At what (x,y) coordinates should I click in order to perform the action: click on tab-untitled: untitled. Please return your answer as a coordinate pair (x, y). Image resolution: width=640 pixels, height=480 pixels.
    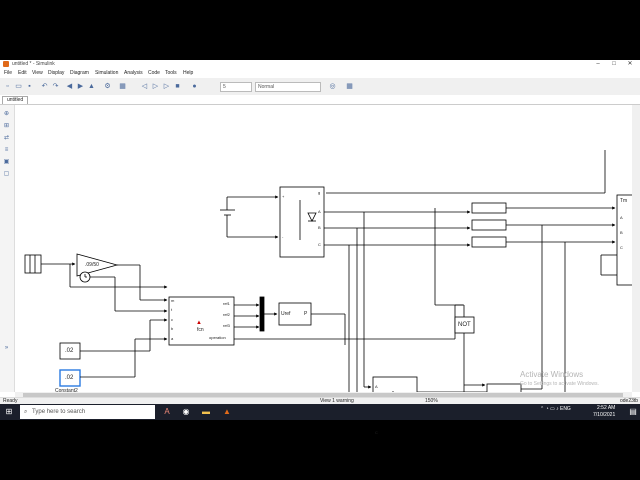
    Looking at the image, I should click on (15, 100).